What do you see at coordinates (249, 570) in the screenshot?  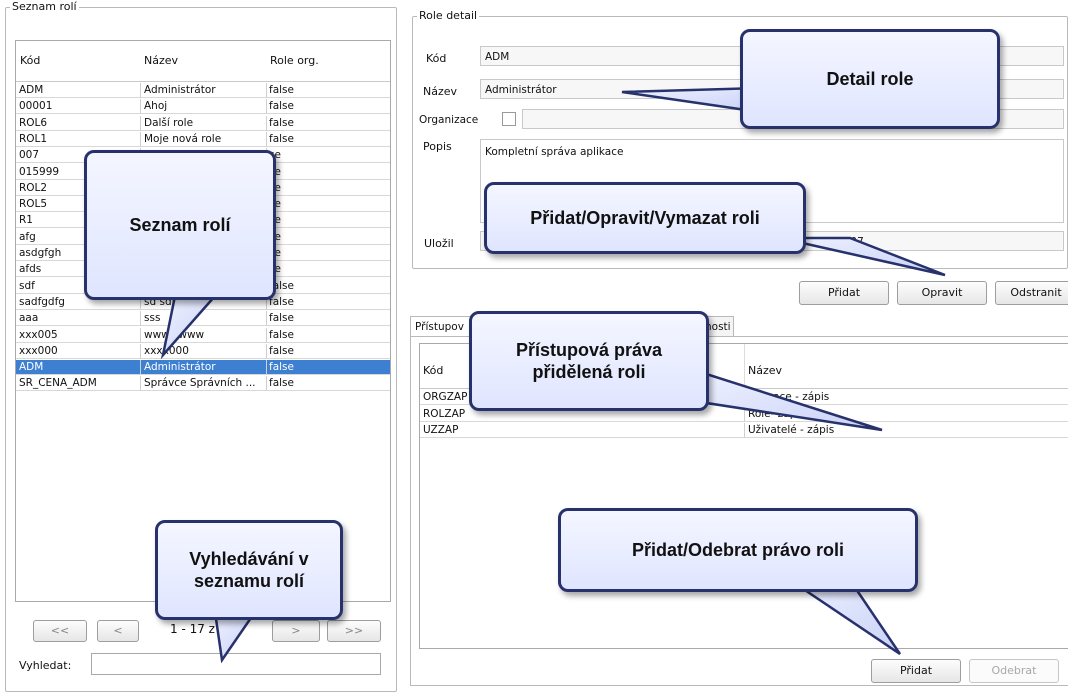 I see `callout-vyhledavani: Vyhledávání v seznamu rolí` at bounding box center [249, 570].